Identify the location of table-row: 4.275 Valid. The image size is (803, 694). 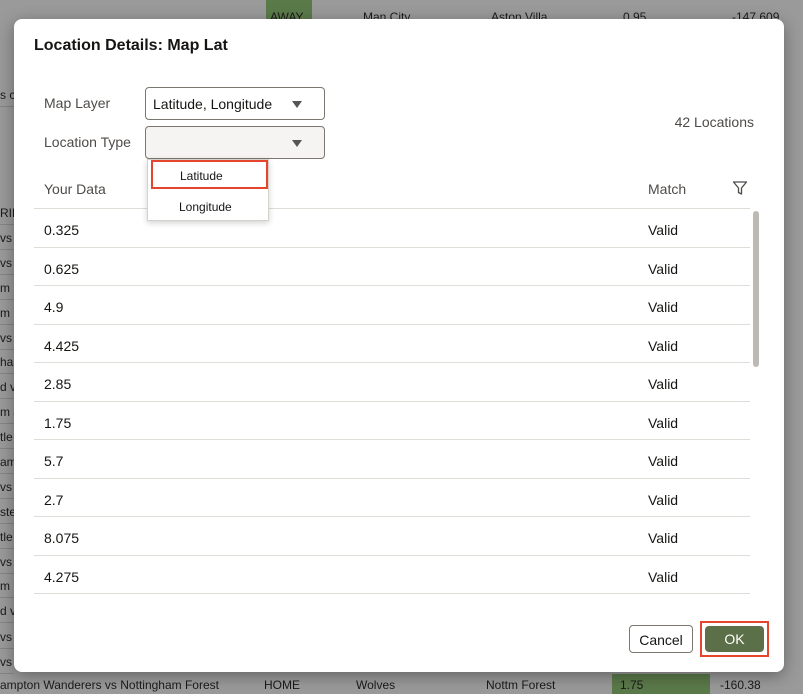
(392, 575).